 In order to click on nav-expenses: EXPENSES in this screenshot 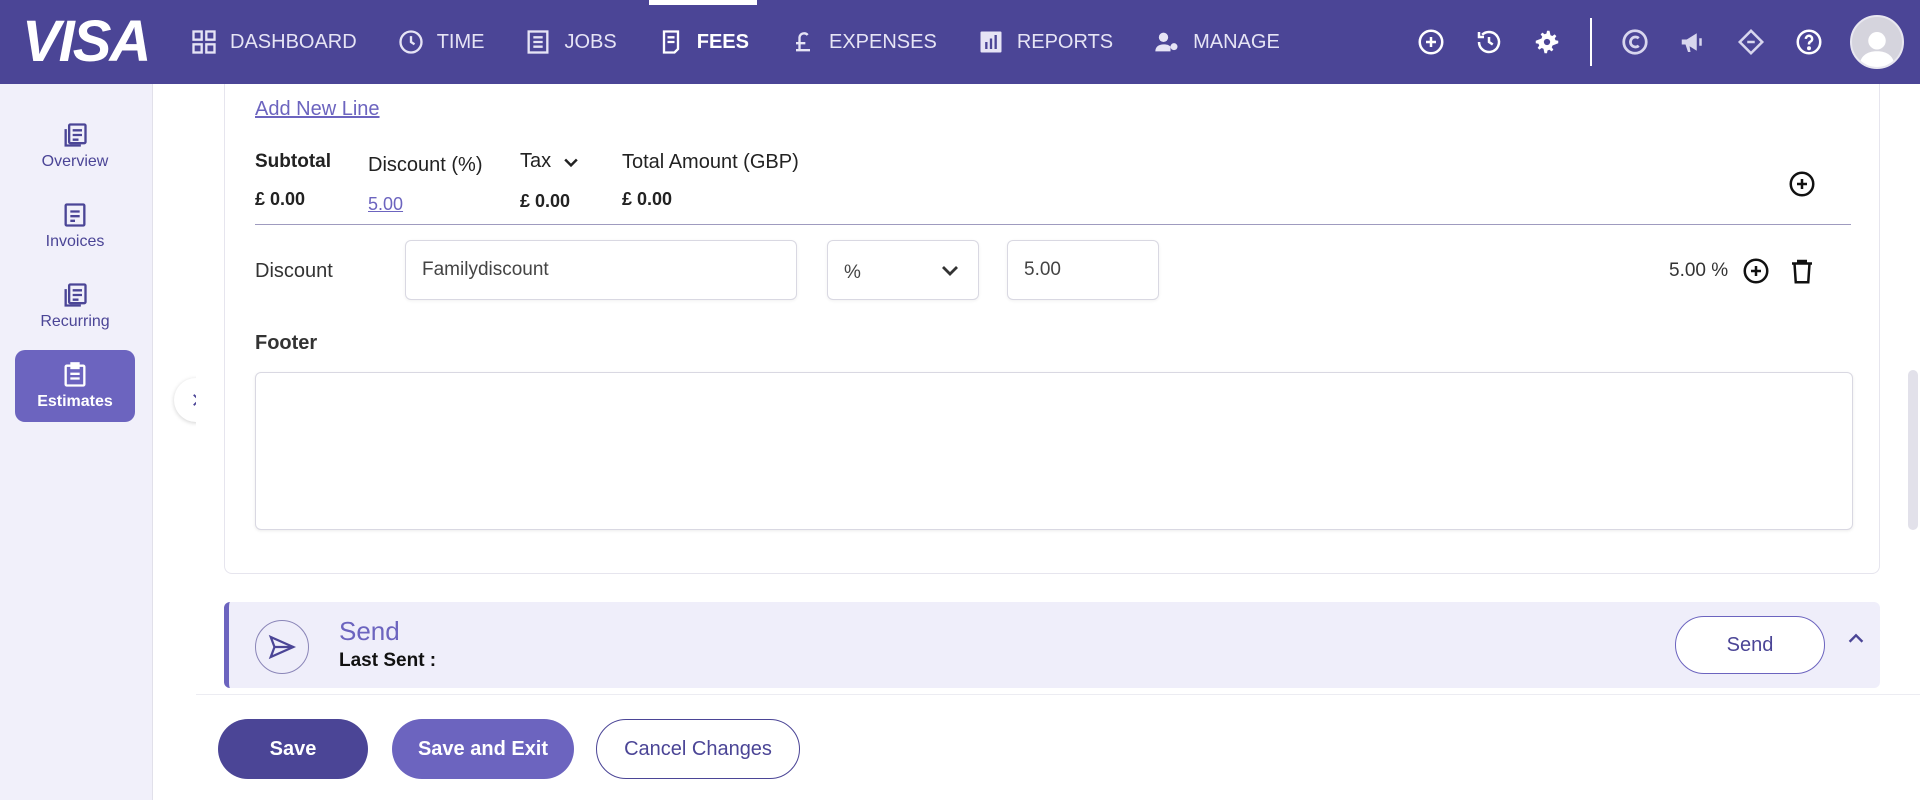, I will do `click(863, 42)`.